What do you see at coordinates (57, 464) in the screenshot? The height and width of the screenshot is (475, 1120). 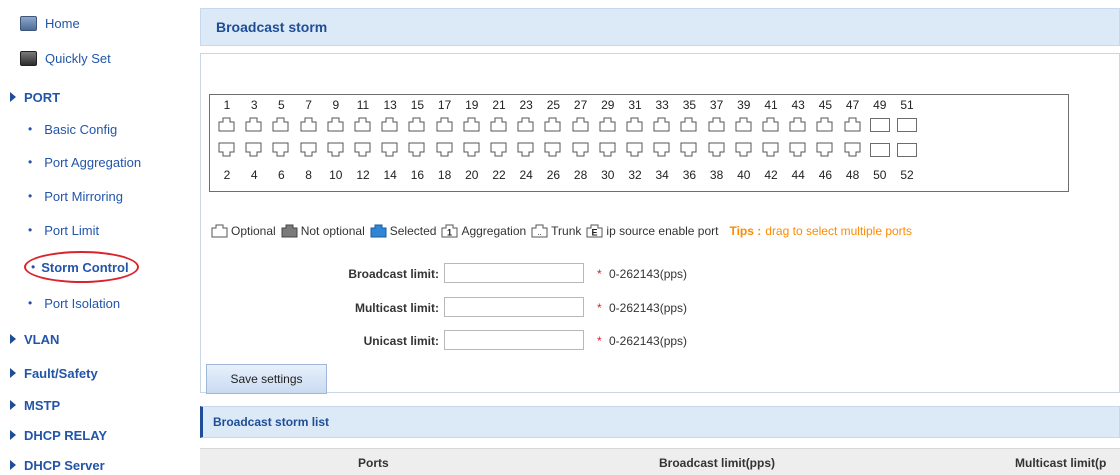 I see `nav-section-dhcp-server: DHCP Server` at bounding box center [57, 464].